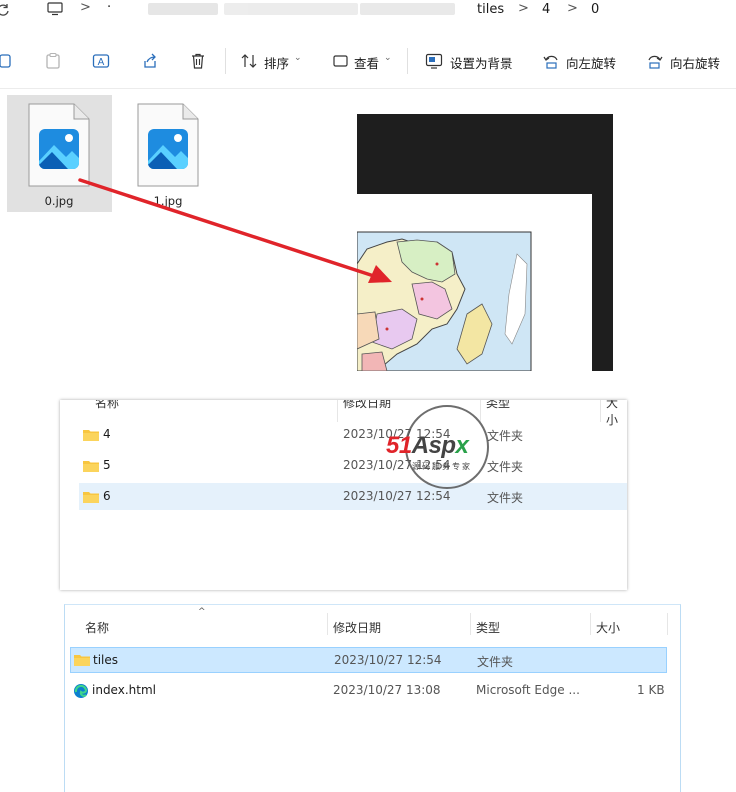 The height and width of the screenshot is (792, 736). I want to click on rotate-left-label: 向左旋转, so click(591, 63).